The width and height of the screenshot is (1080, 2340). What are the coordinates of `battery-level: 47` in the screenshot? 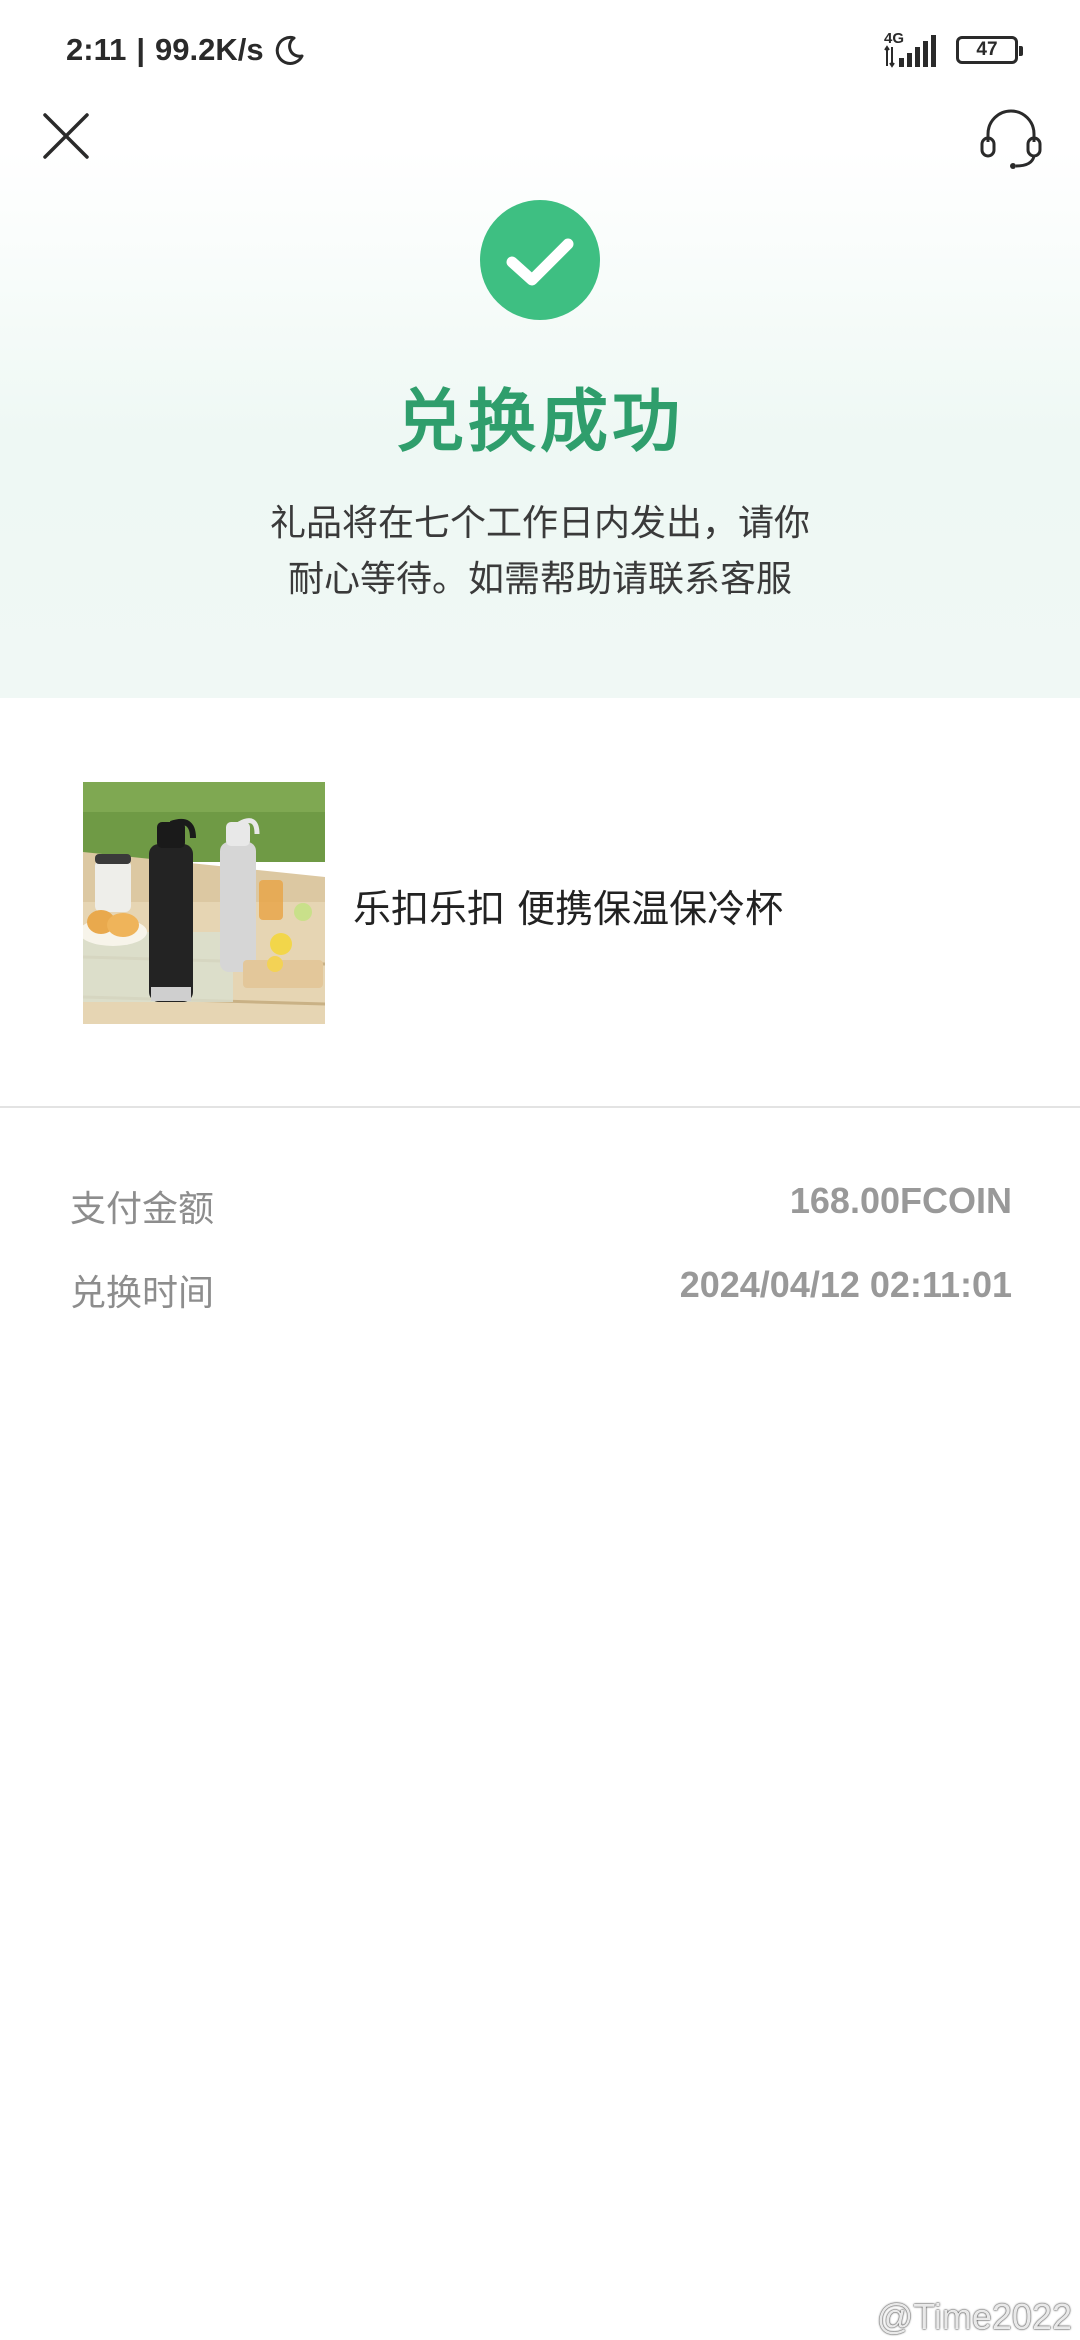 It's located at (987, 49).